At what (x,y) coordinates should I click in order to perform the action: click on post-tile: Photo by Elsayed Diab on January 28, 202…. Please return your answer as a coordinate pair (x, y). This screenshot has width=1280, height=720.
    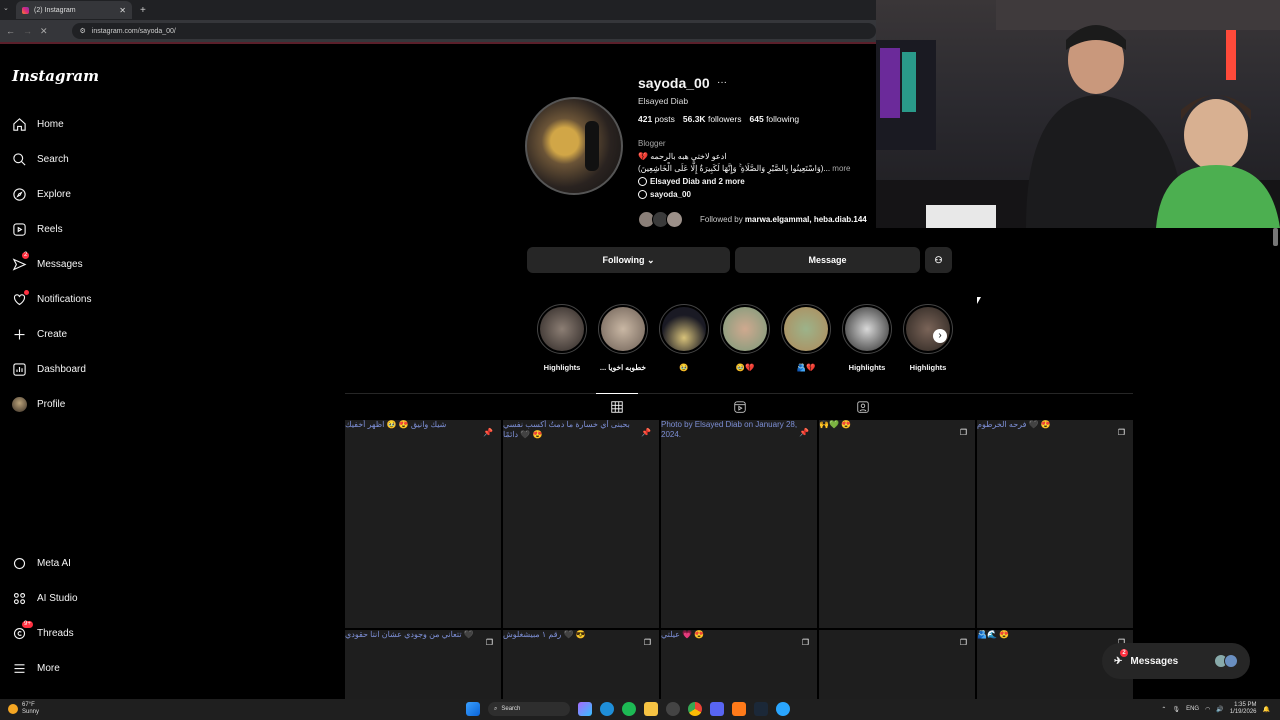
    Looking at the image, I should click on (739, 524).